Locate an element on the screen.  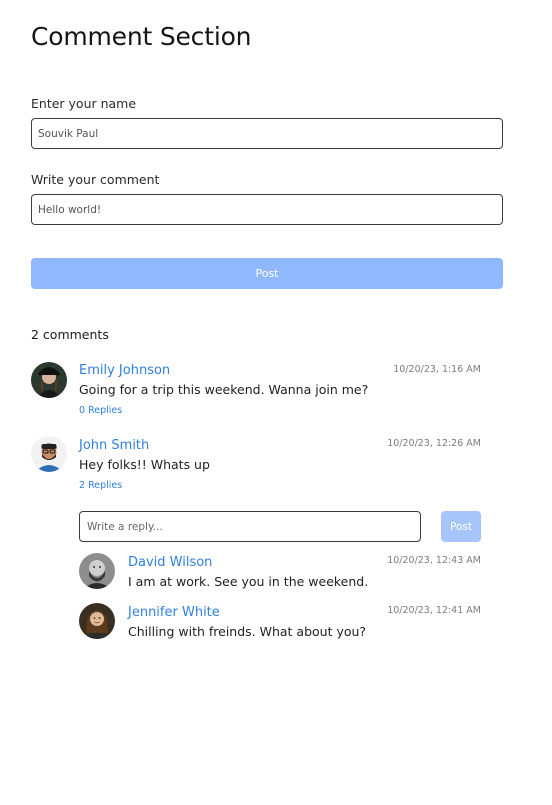
comment-author-name: Emily Johnson is located at coordinates (124, 370).